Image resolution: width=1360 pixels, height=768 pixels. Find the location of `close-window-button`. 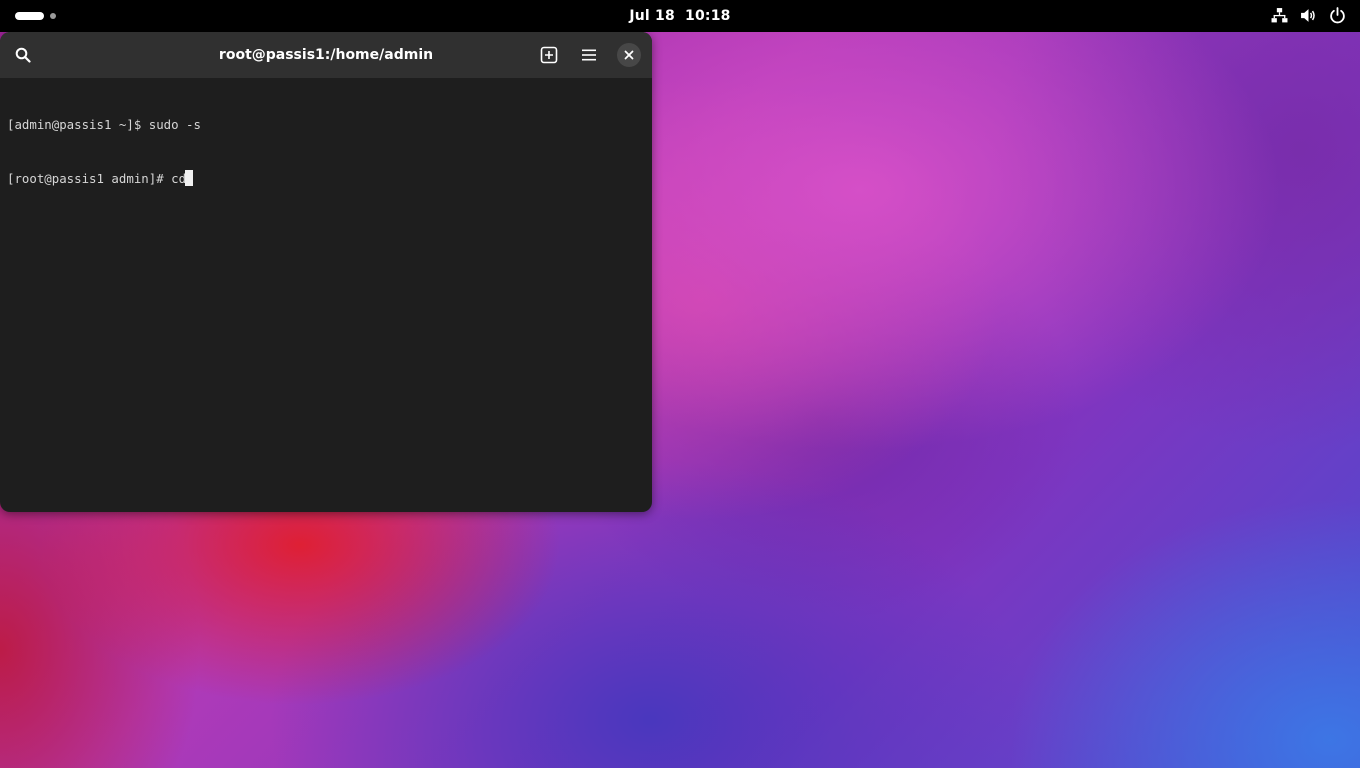

close-window-button is located at coordinates (629, 55).